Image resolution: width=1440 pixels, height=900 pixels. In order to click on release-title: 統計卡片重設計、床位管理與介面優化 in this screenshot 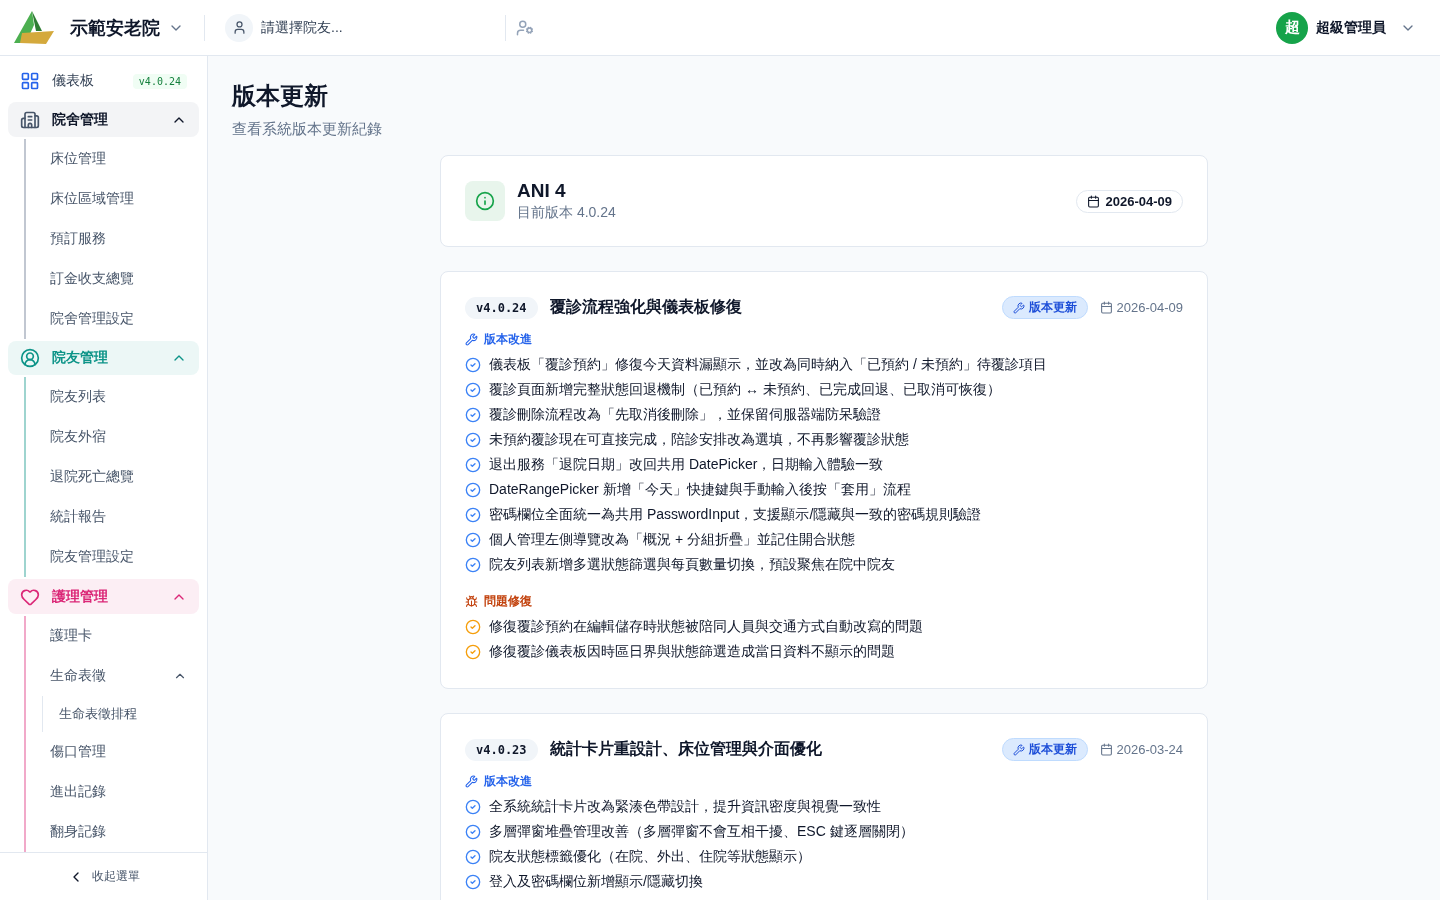, I will do `click(685, 749)`.